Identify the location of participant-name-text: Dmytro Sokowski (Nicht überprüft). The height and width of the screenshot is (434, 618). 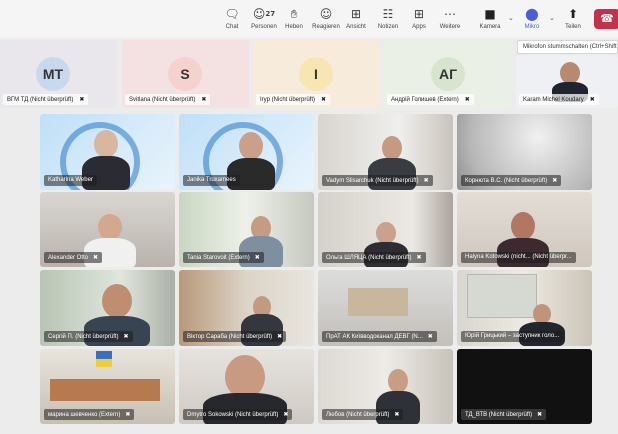
(233, 415).